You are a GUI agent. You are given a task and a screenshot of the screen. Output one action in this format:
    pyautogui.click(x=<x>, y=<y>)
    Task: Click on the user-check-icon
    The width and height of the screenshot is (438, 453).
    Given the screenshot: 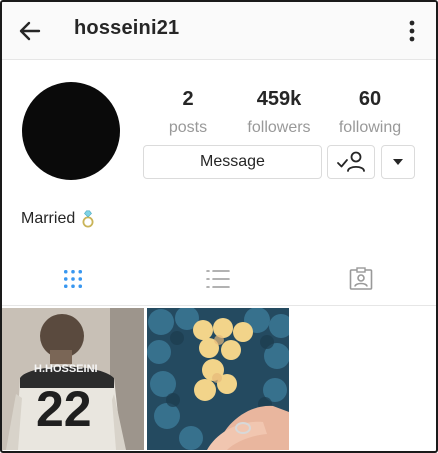 What is the action you would take?
    pyautogui.click(x=351, y=161)
    